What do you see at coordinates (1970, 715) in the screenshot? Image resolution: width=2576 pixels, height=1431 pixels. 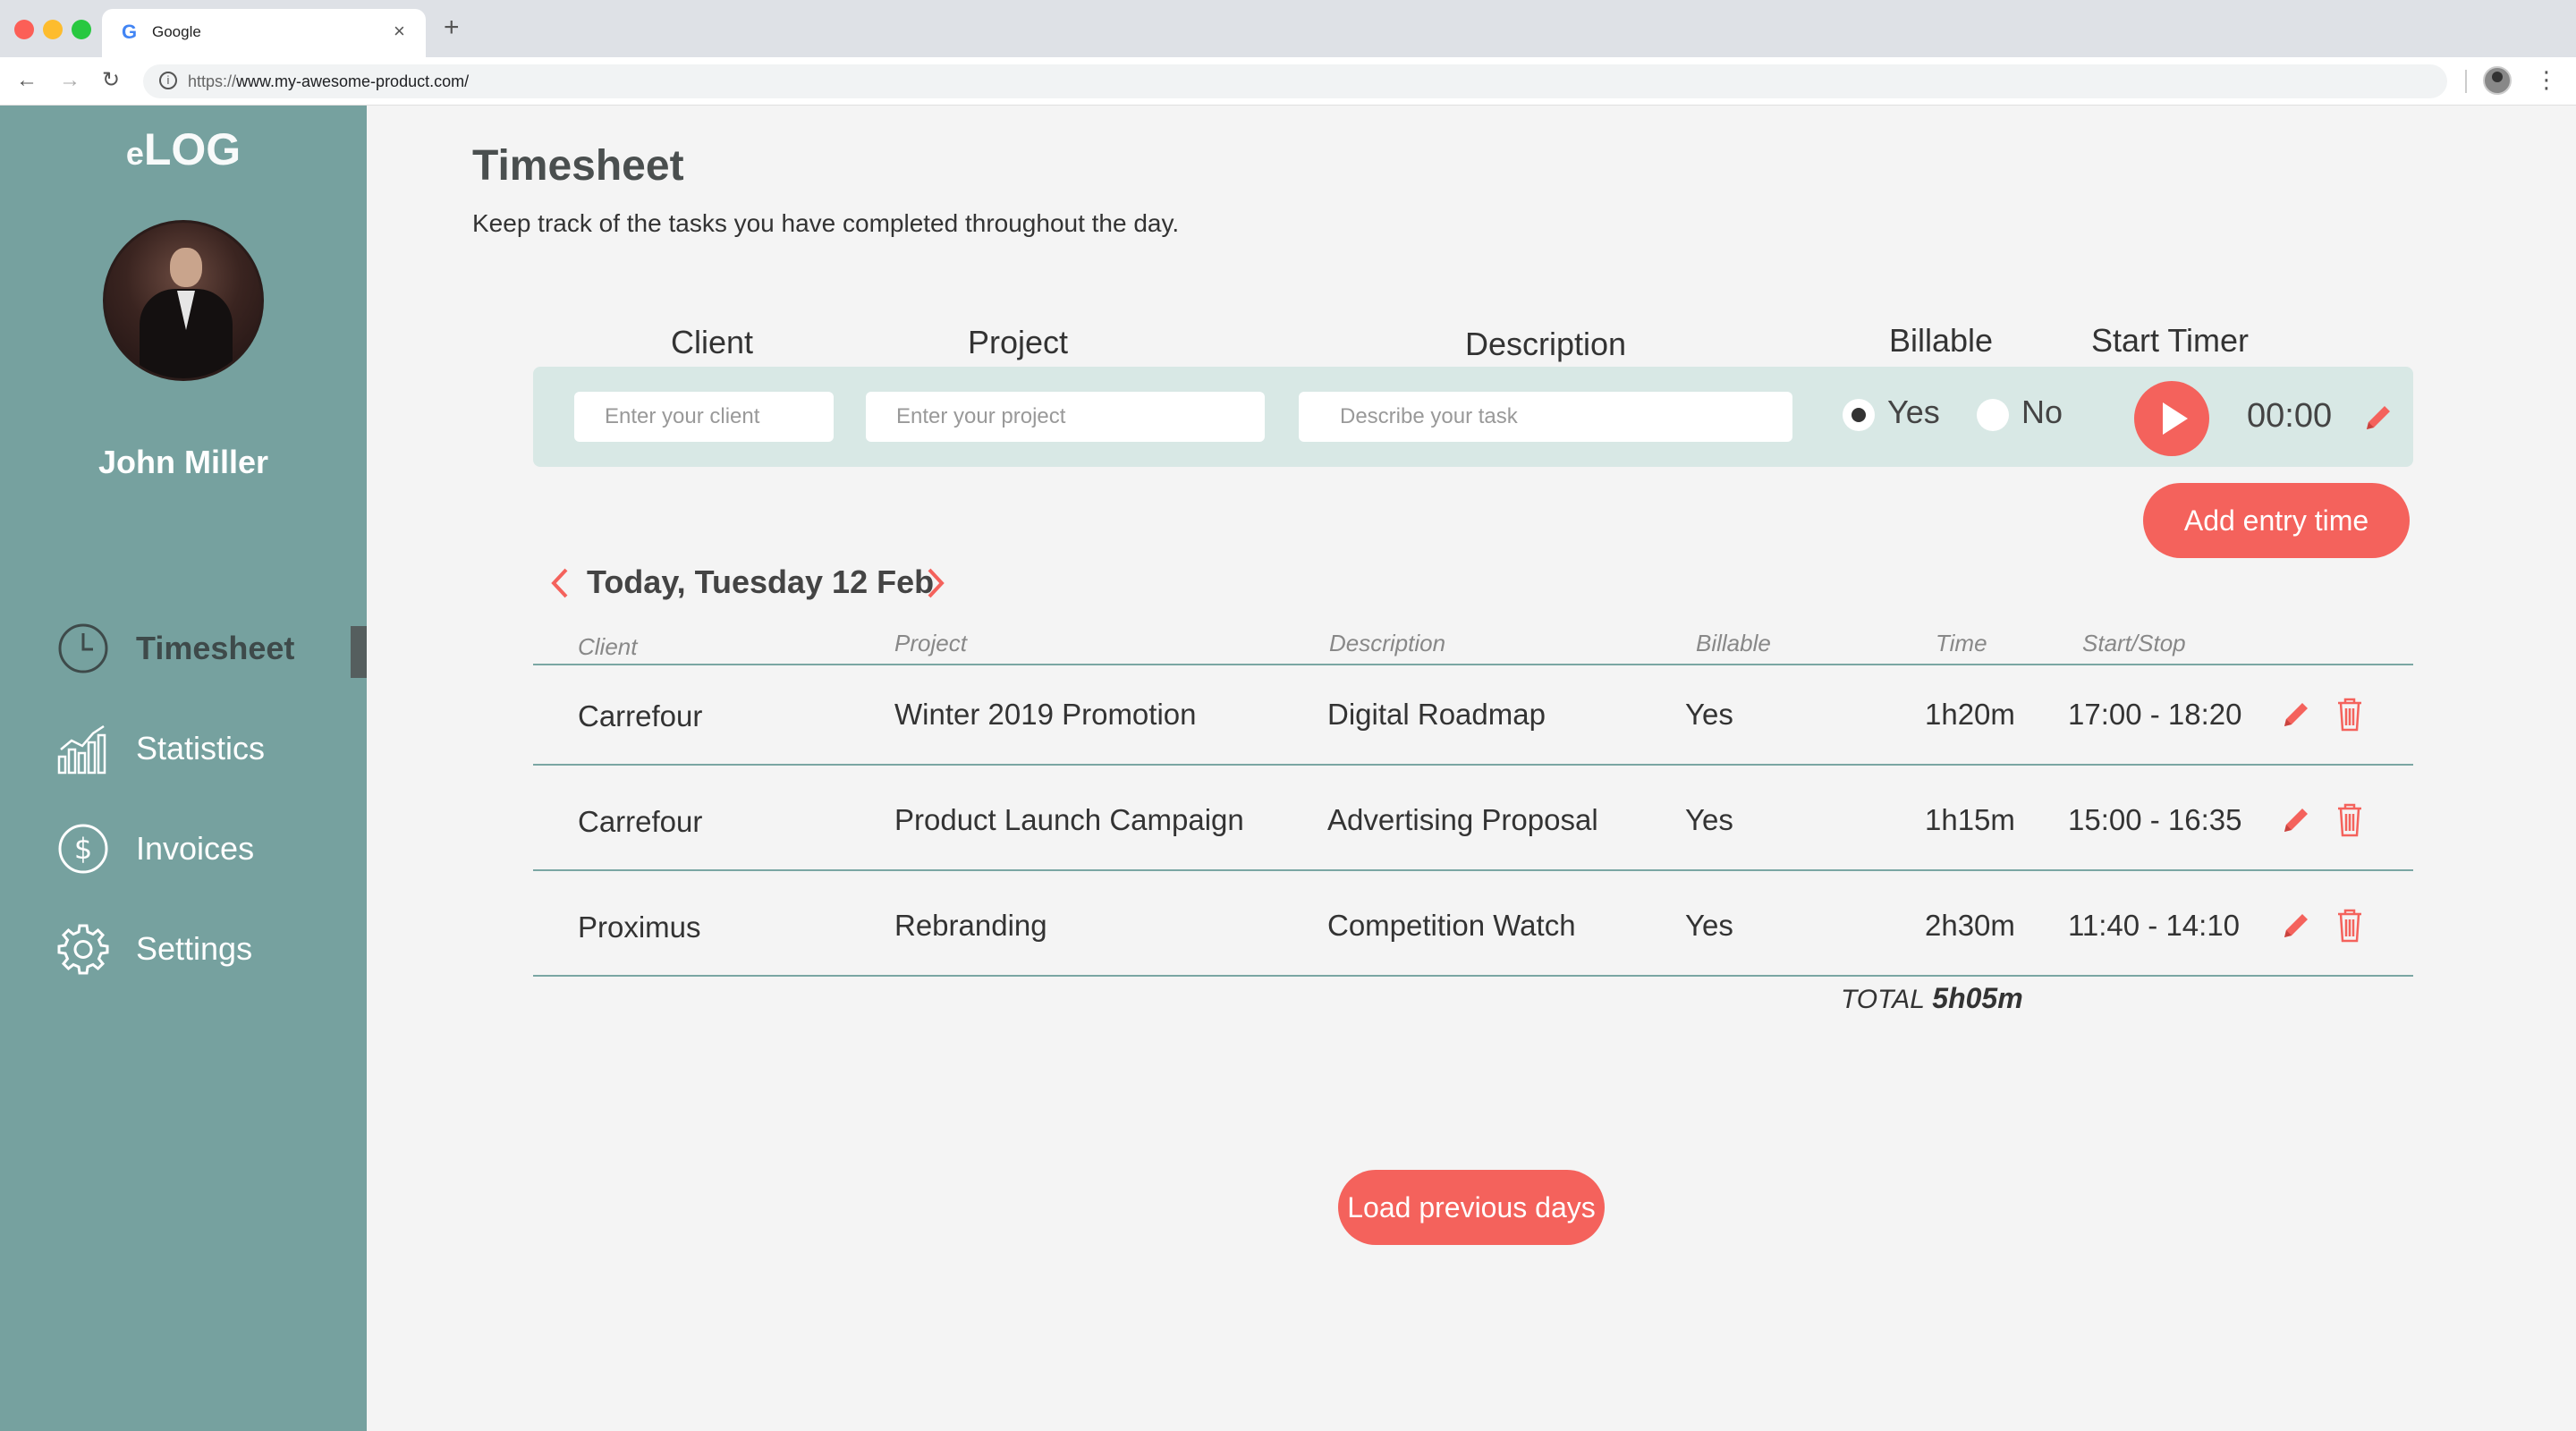 I see `cell-time: 1h20m` at bounding box center [1970, 715].